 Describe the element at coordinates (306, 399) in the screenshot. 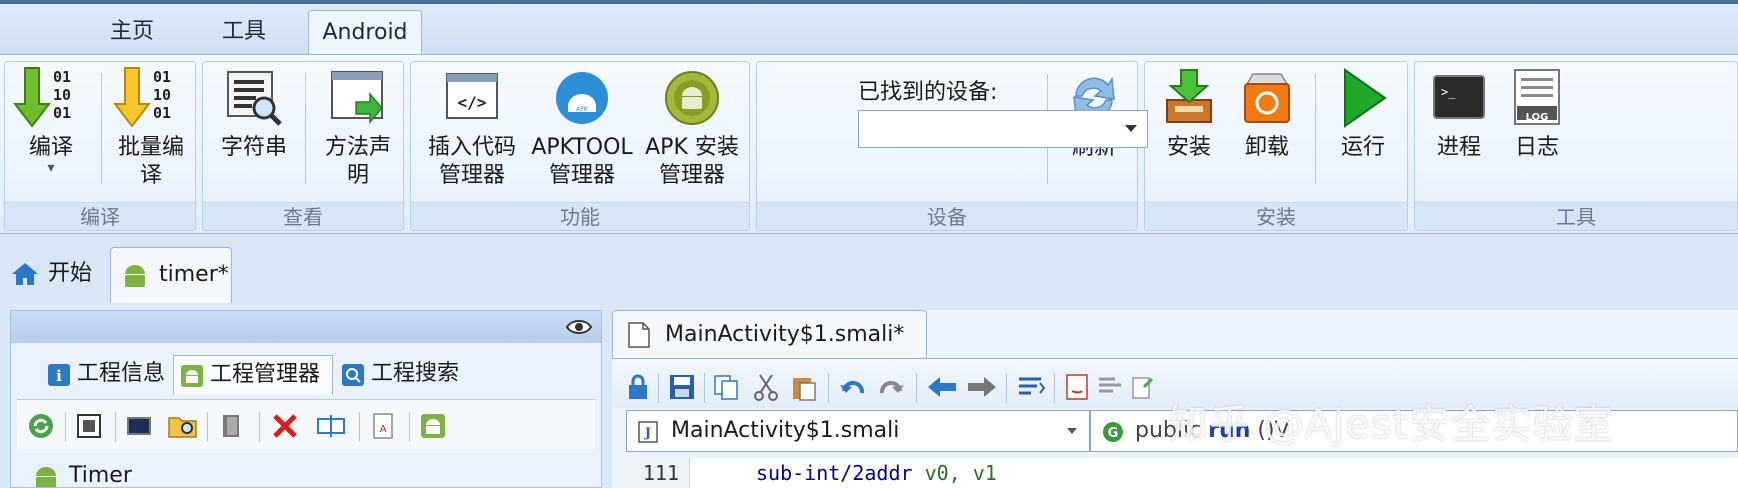

I see `project-panel: i 工程信息 工程管理器 工程搜索 A Timer` at that location.